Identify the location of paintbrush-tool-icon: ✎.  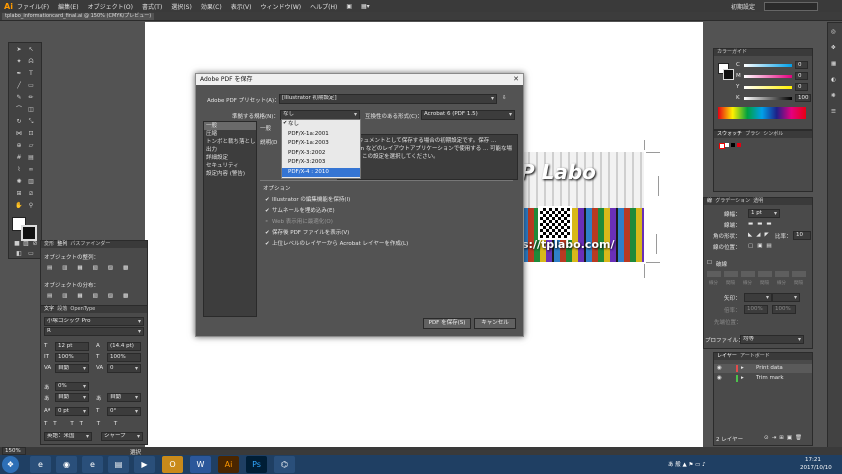
(19, 98).